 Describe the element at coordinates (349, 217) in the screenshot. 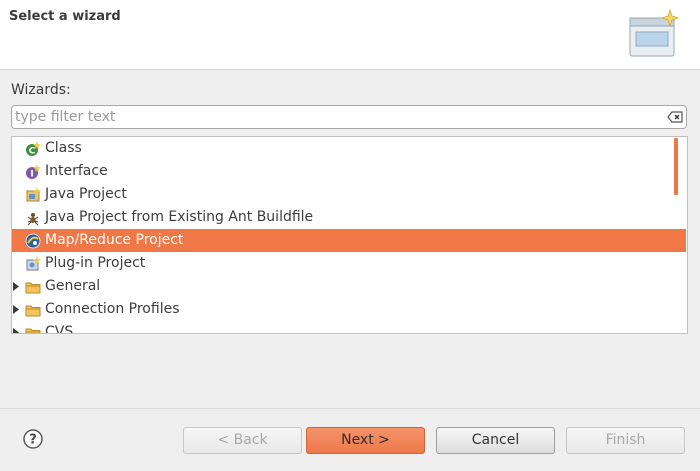

I see `tree-item-java-project-ant: Java Project from Existing Ant Buildfile` at that location.